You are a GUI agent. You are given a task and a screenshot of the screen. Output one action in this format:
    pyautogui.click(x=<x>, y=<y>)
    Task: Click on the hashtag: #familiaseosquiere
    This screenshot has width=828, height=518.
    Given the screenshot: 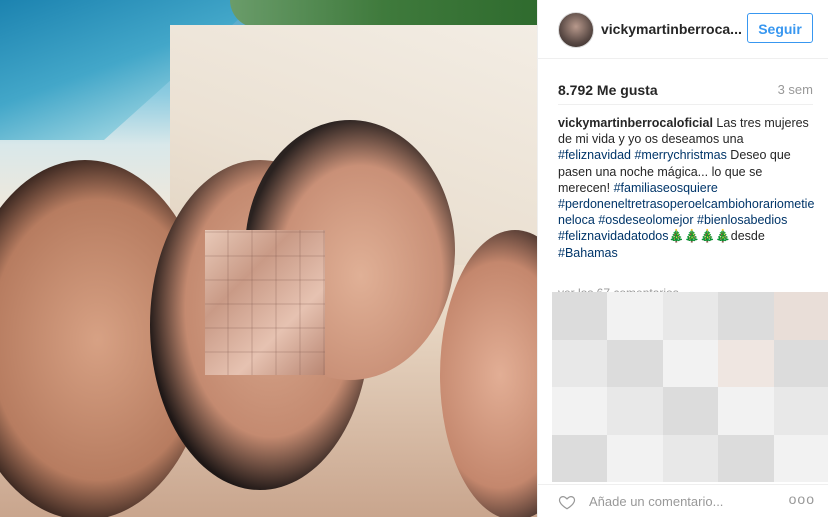 What is the action you would take?
    pyautogui.click(x=666, y=188)
    